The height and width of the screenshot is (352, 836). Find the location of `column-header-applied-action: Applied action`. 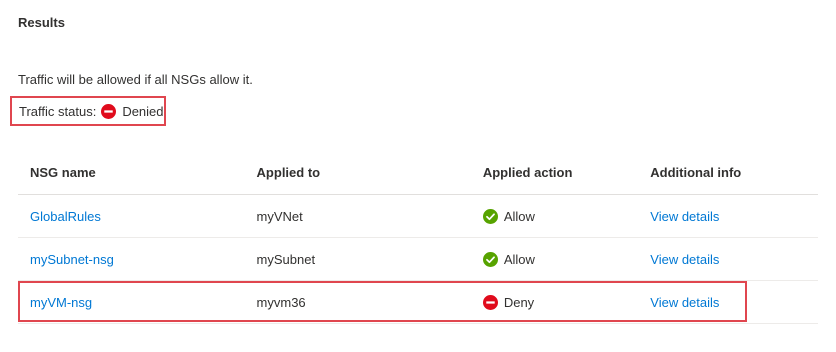

column-header-applied-action: Applied action is located at coordinates (566, 173).